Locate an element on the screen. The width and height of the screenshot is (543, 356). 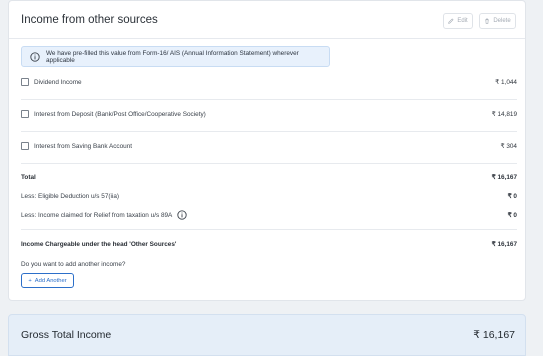
add-another-label: Add Another is located at coordinates (50, 280).